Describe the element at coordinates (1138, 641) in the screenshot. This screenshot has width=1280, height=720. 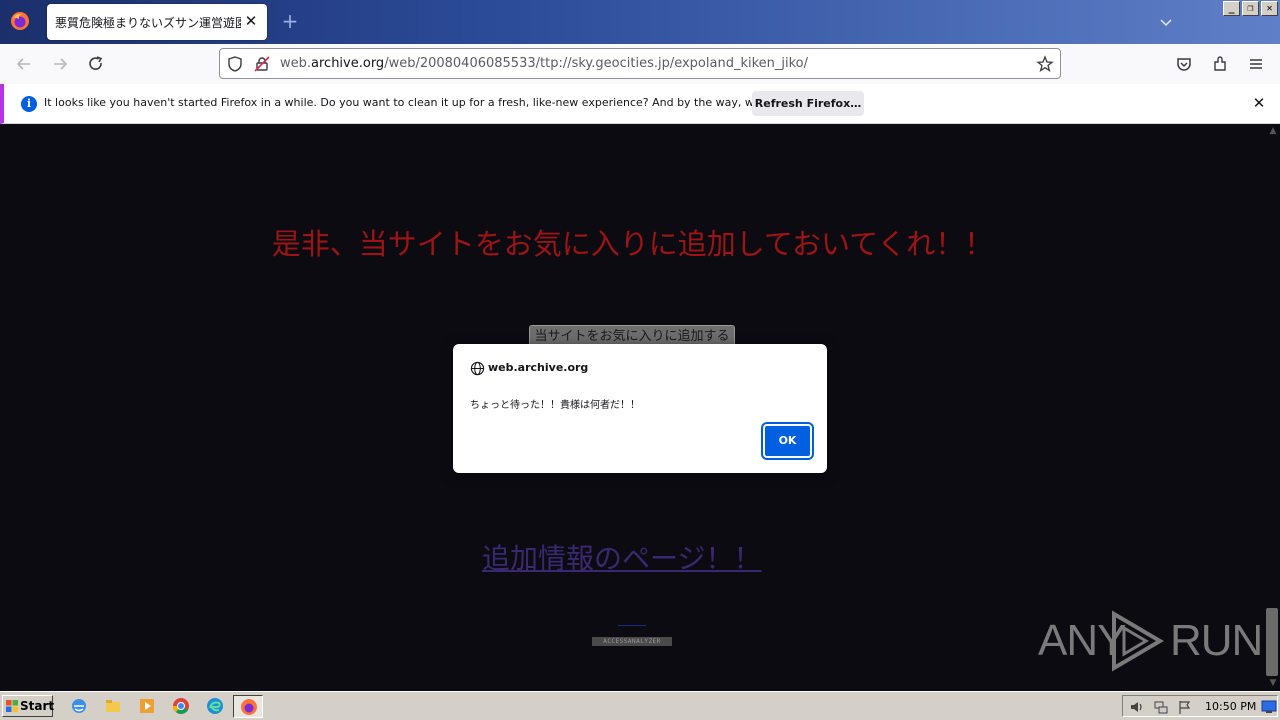
I see `play-logo-icon` at that location.